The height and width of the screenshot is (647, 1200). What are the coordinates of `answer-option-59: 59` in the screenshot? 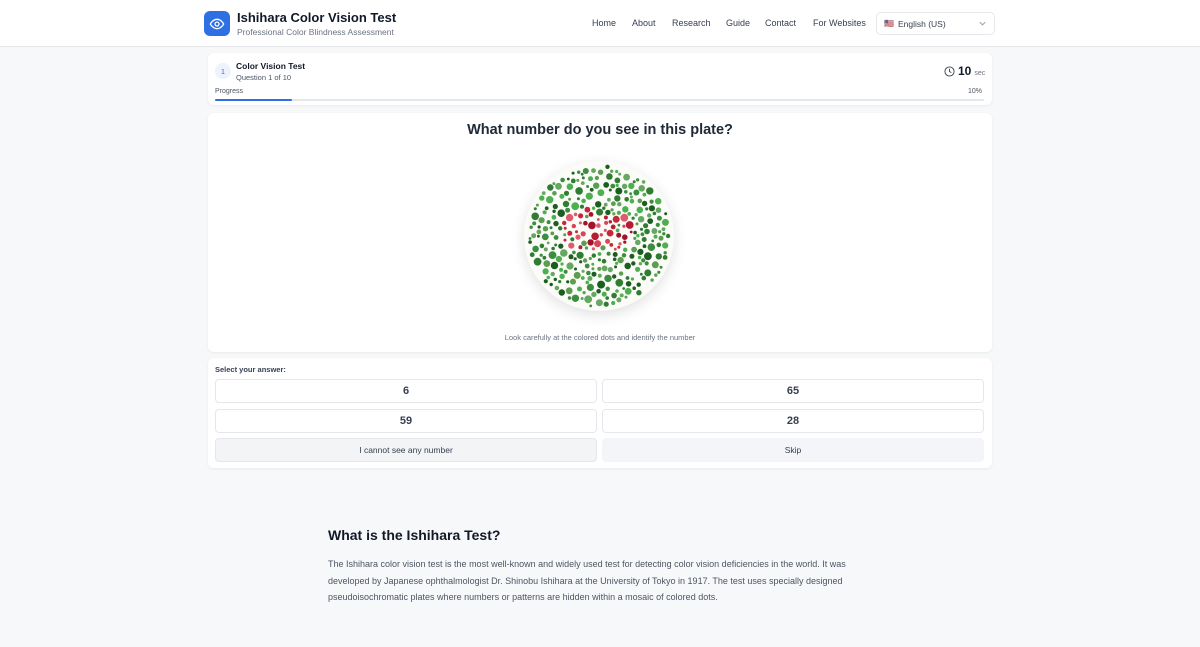 It's located at (406, 421).